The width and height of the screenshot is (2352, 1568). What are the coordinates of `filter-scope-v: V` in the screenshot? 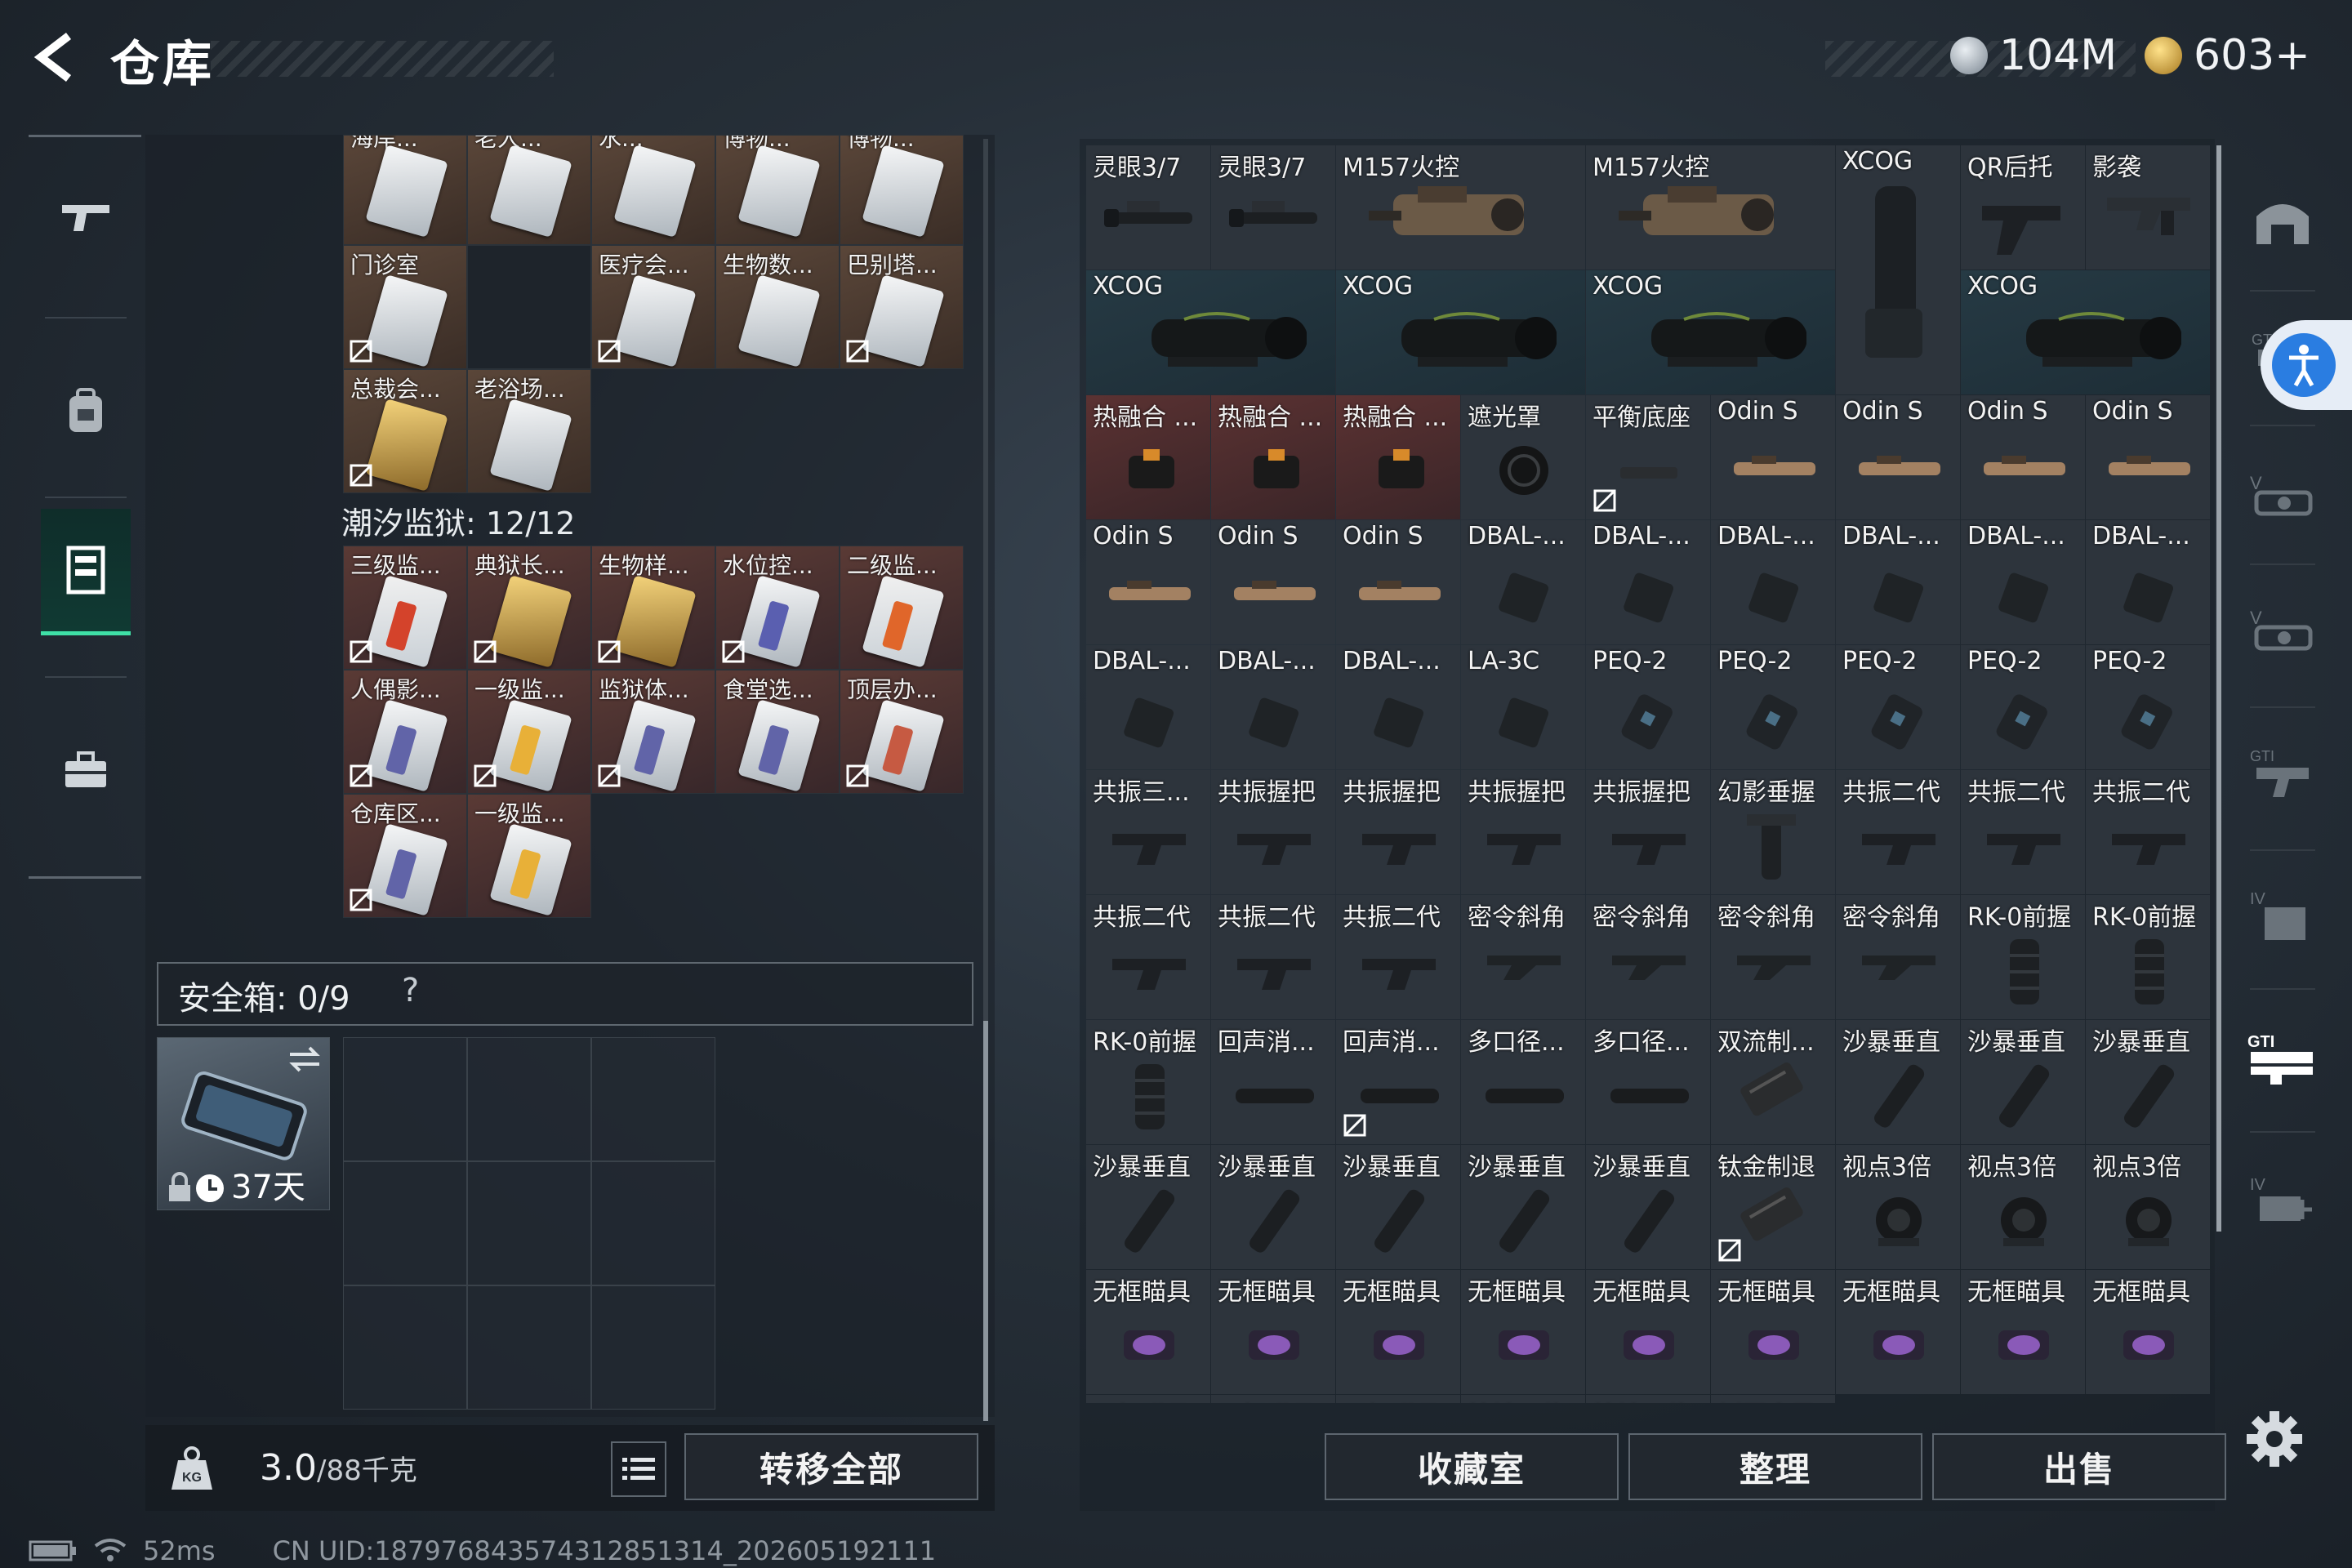 It's located at (2283, 498).